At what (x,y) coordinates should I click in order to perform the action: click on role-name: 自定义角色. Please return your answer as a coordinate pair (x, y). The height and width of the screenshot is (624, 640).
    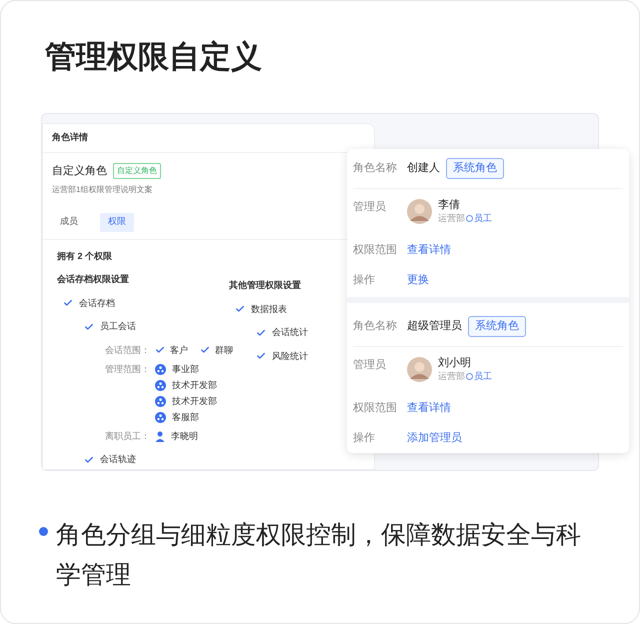
    Looking at the image, I should click on (79, 171).